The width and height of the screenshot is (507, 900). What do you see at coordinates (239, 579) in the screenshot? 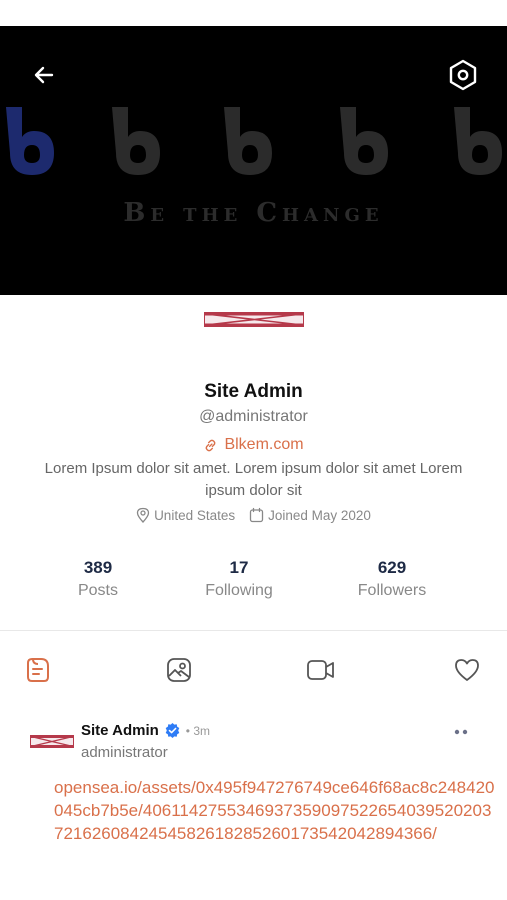
I see `stat-following: 17 Following` at bounding box center [239, 579].